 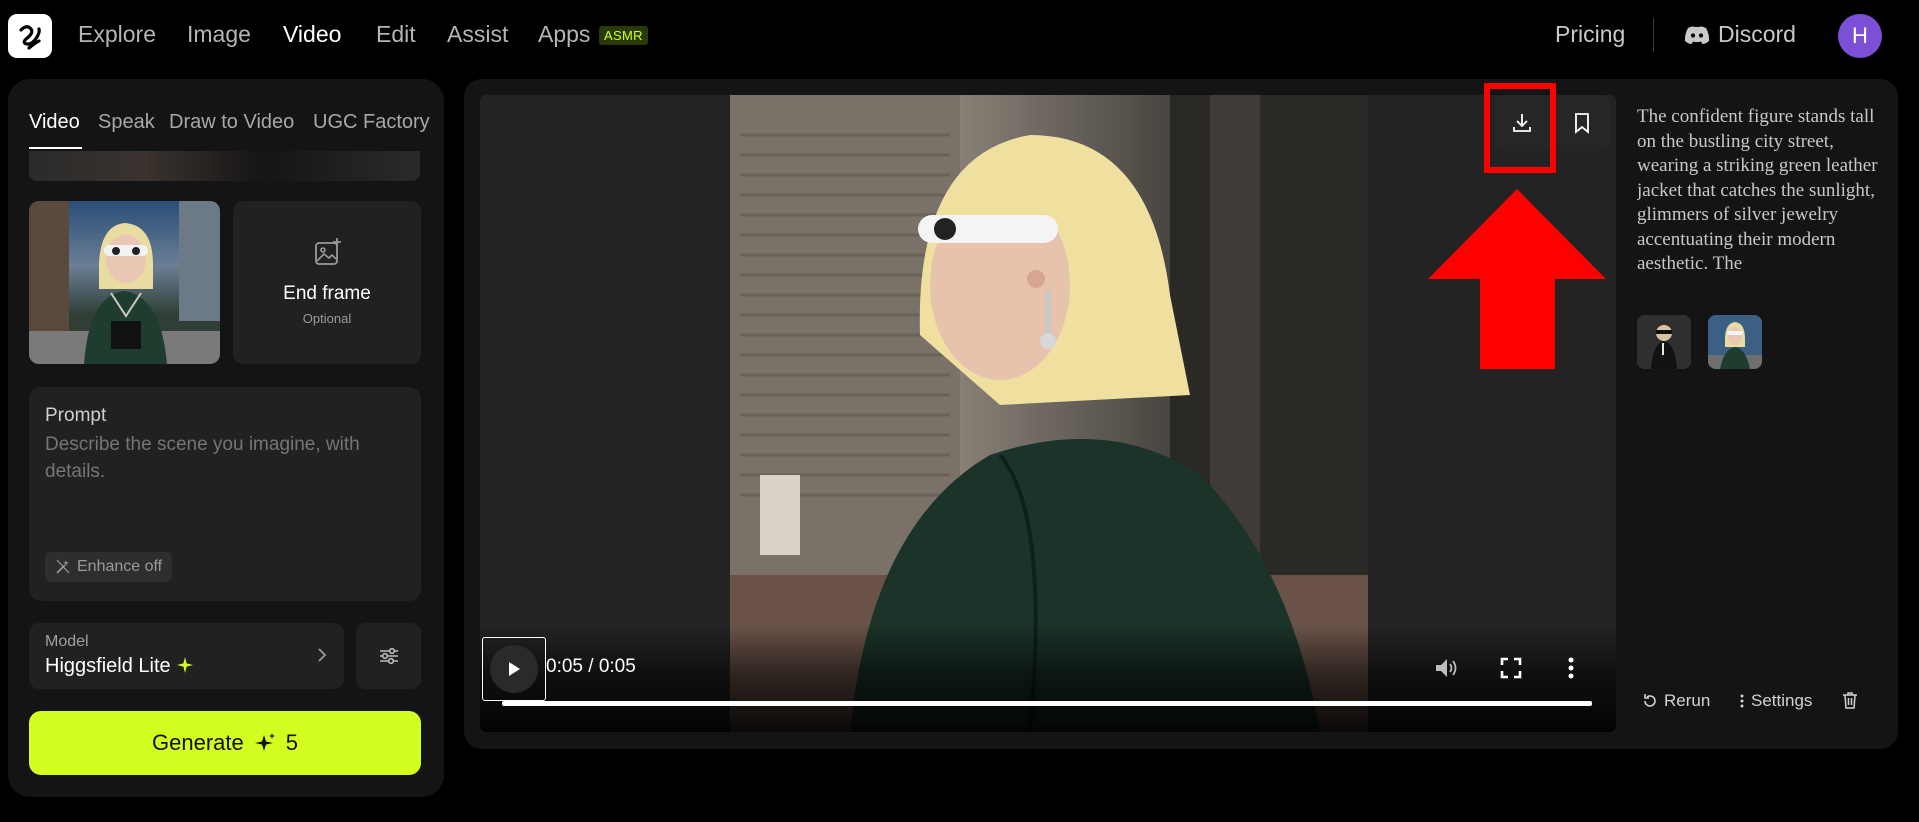 I want to click on nav-assist: Assist, so click(x=477, y=34).